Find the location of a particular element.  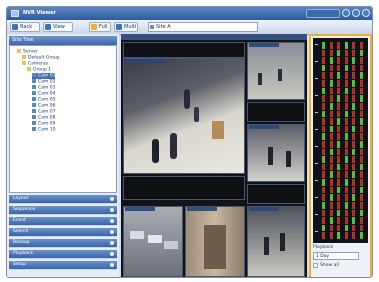

timeline-tracks is located at coordinates (340, 140).